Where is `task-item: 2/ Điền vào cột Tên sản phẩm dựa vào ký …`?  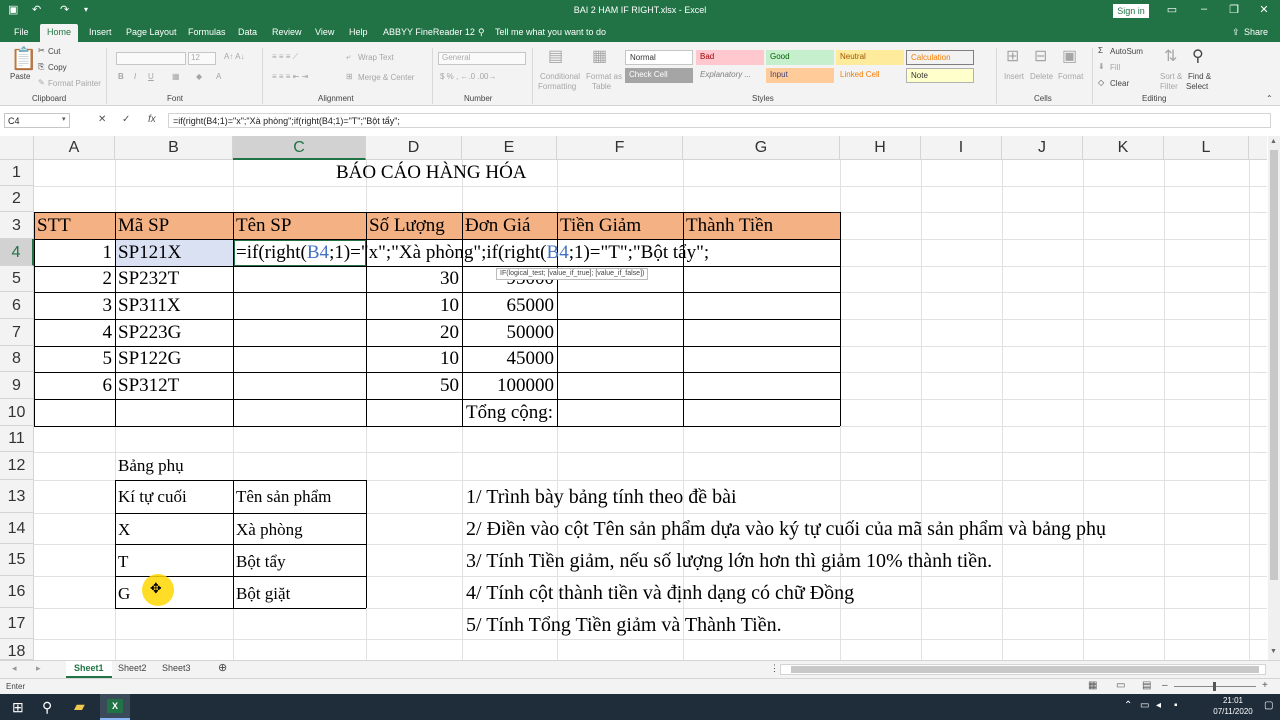 task-item: 2/ Điền vào cột Tên sản phẩm dựa vào ký … is located at coordinates (786, 529).